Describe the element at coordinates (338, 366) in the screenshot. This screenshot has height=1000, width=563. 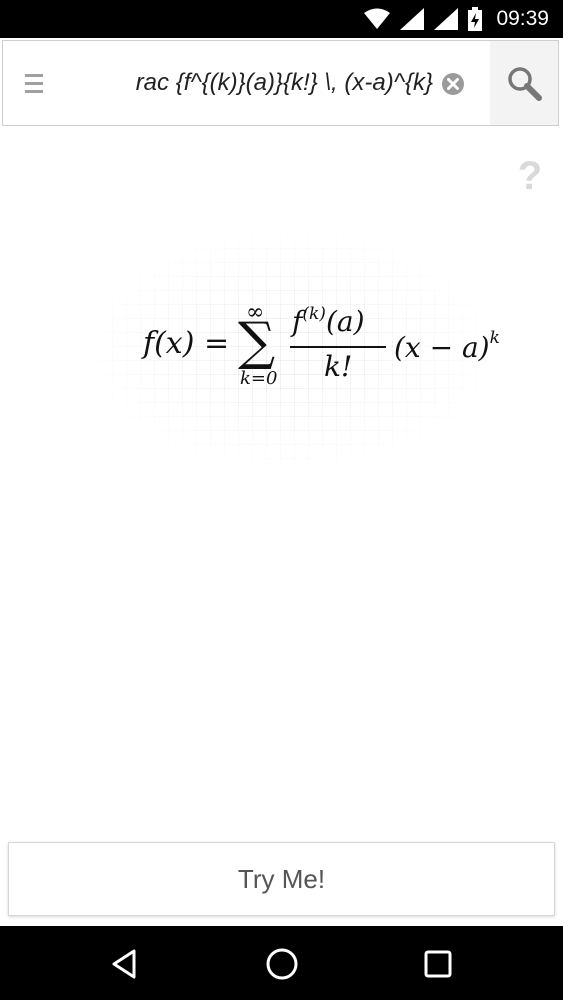
I see `fraction-denominator: k!` at that location.